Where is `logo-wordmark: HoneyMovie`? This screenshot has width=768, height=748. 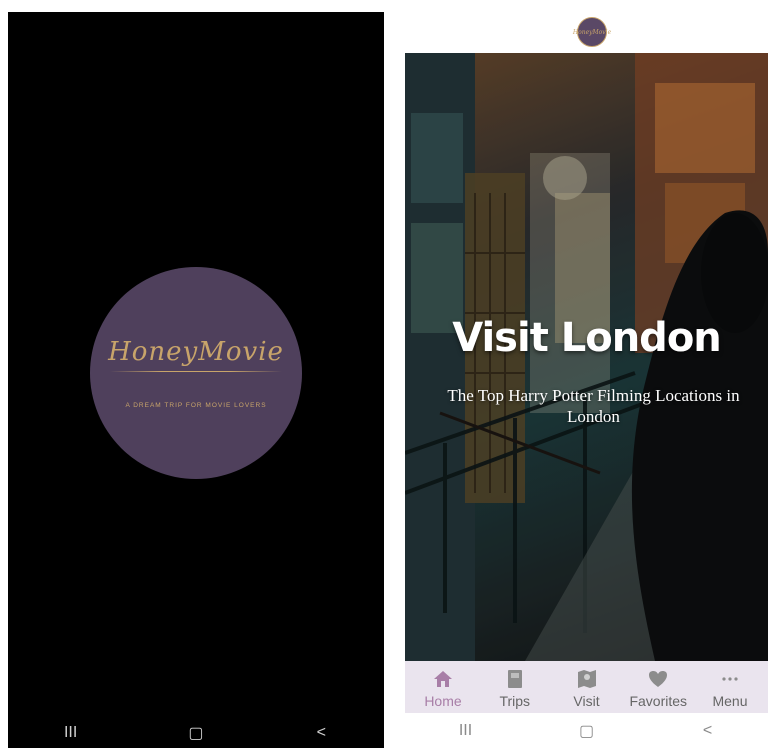 logo-wordmark: HoneyMovie is located at coordinates (196, 352).